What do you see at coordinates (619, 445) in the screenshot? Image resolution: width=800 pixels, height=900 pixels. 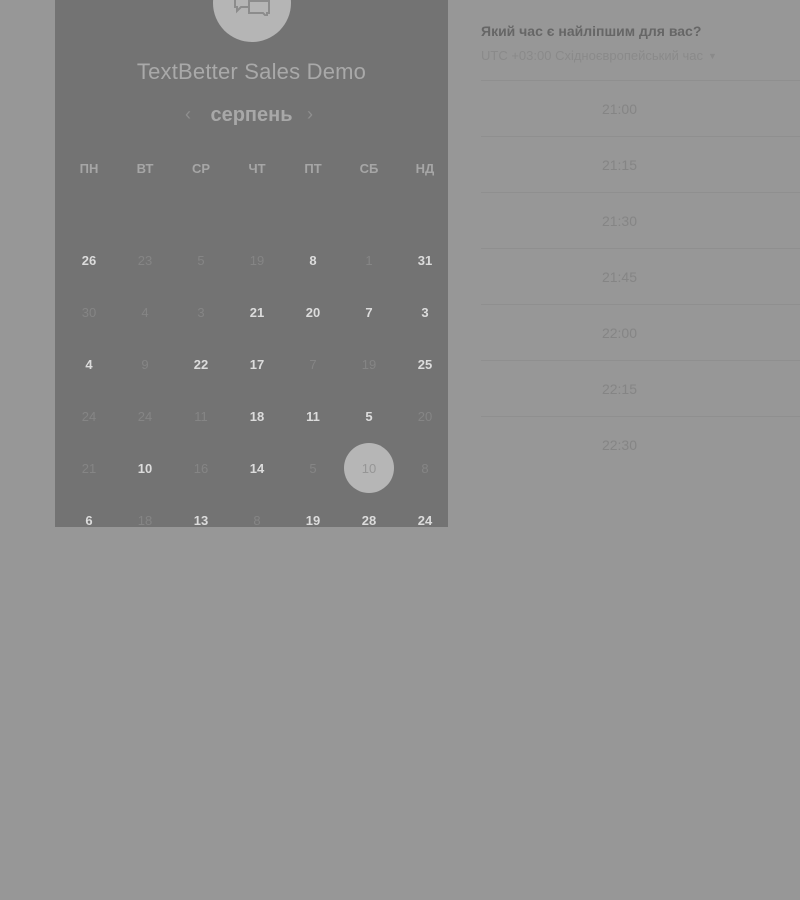 I see `time-slot-label: 22:30` at bounding box center [619, 445].